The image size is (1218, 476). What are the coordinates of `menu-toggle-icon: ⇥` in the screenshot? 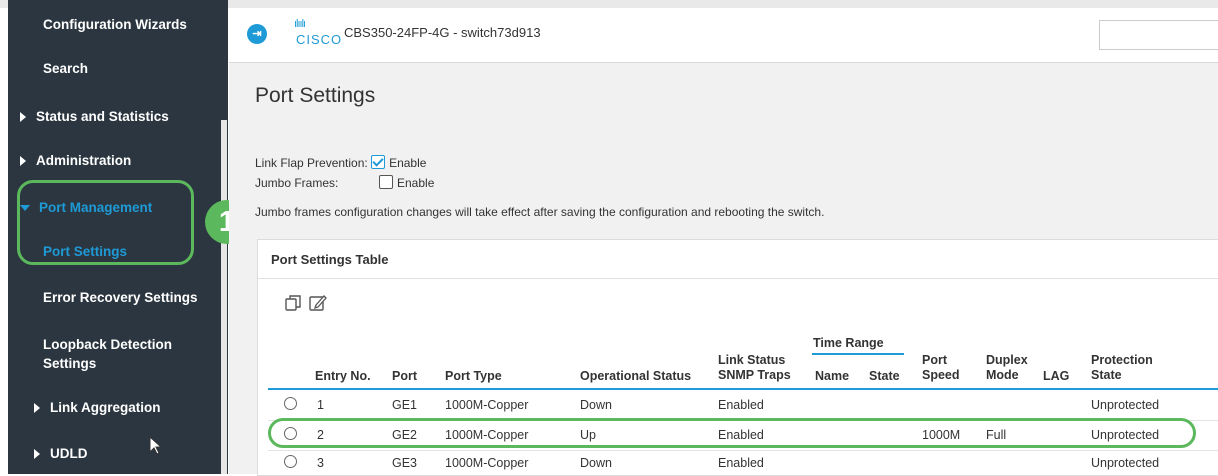 It's located at (257, 34).